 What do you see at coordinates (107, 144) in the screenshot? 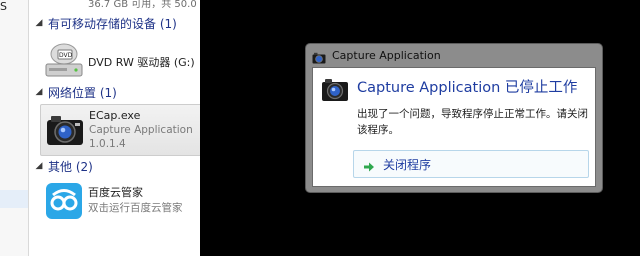
I see `item-version: 1.0.1.4` at bounding box center [107, 144].